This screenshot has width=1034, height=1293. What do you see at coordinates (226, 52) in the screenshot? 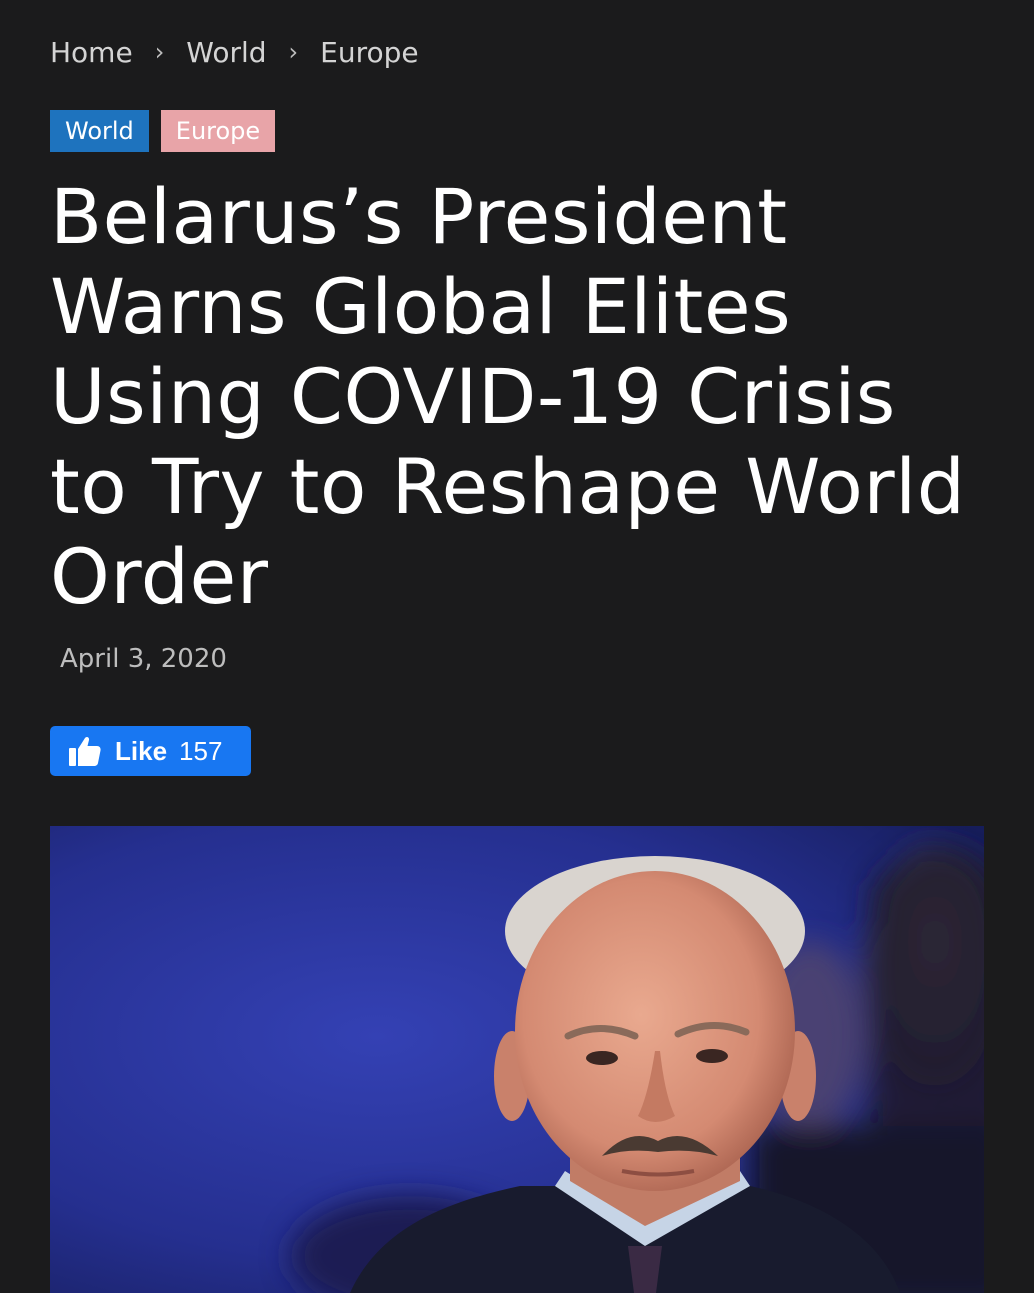
I see `breadcrumb-world-link: World` at bounding box center [226, 52].